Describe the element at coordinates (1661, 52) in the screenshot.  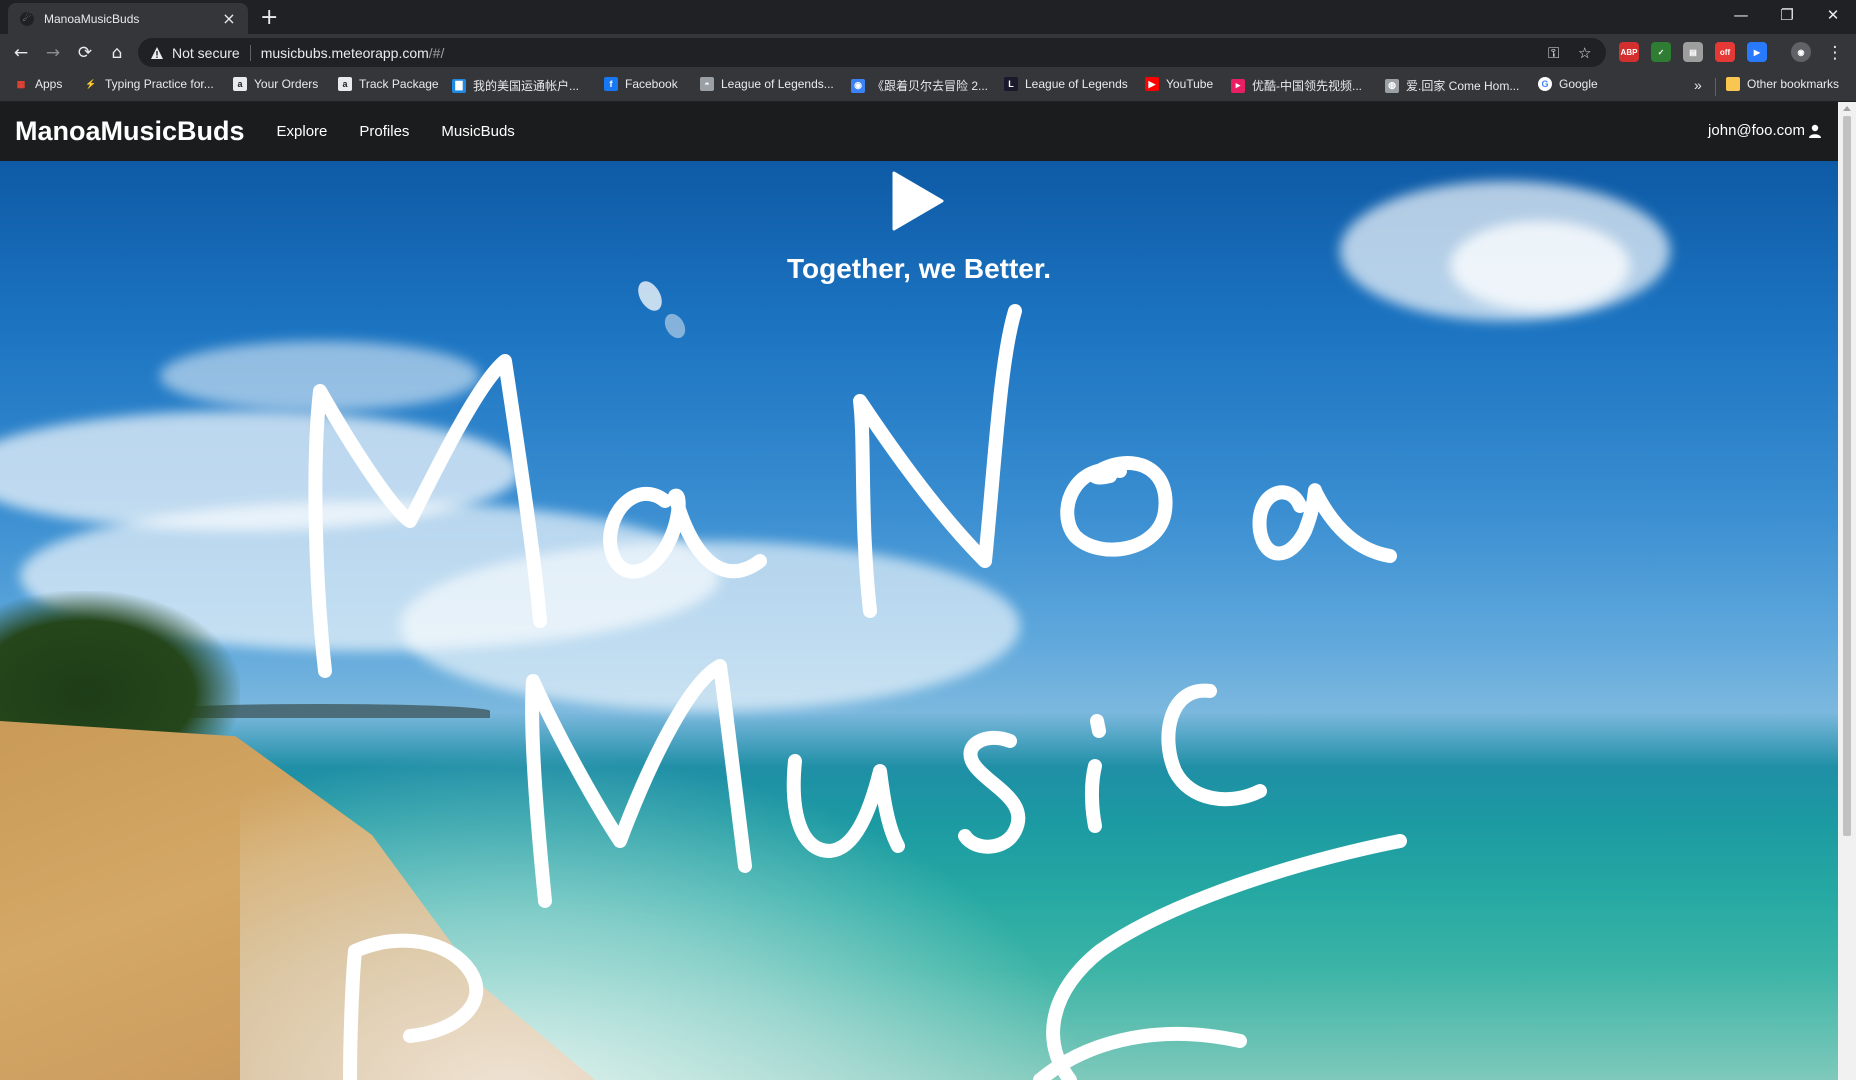
I see `extension-shield-icon: ✓` at that location.